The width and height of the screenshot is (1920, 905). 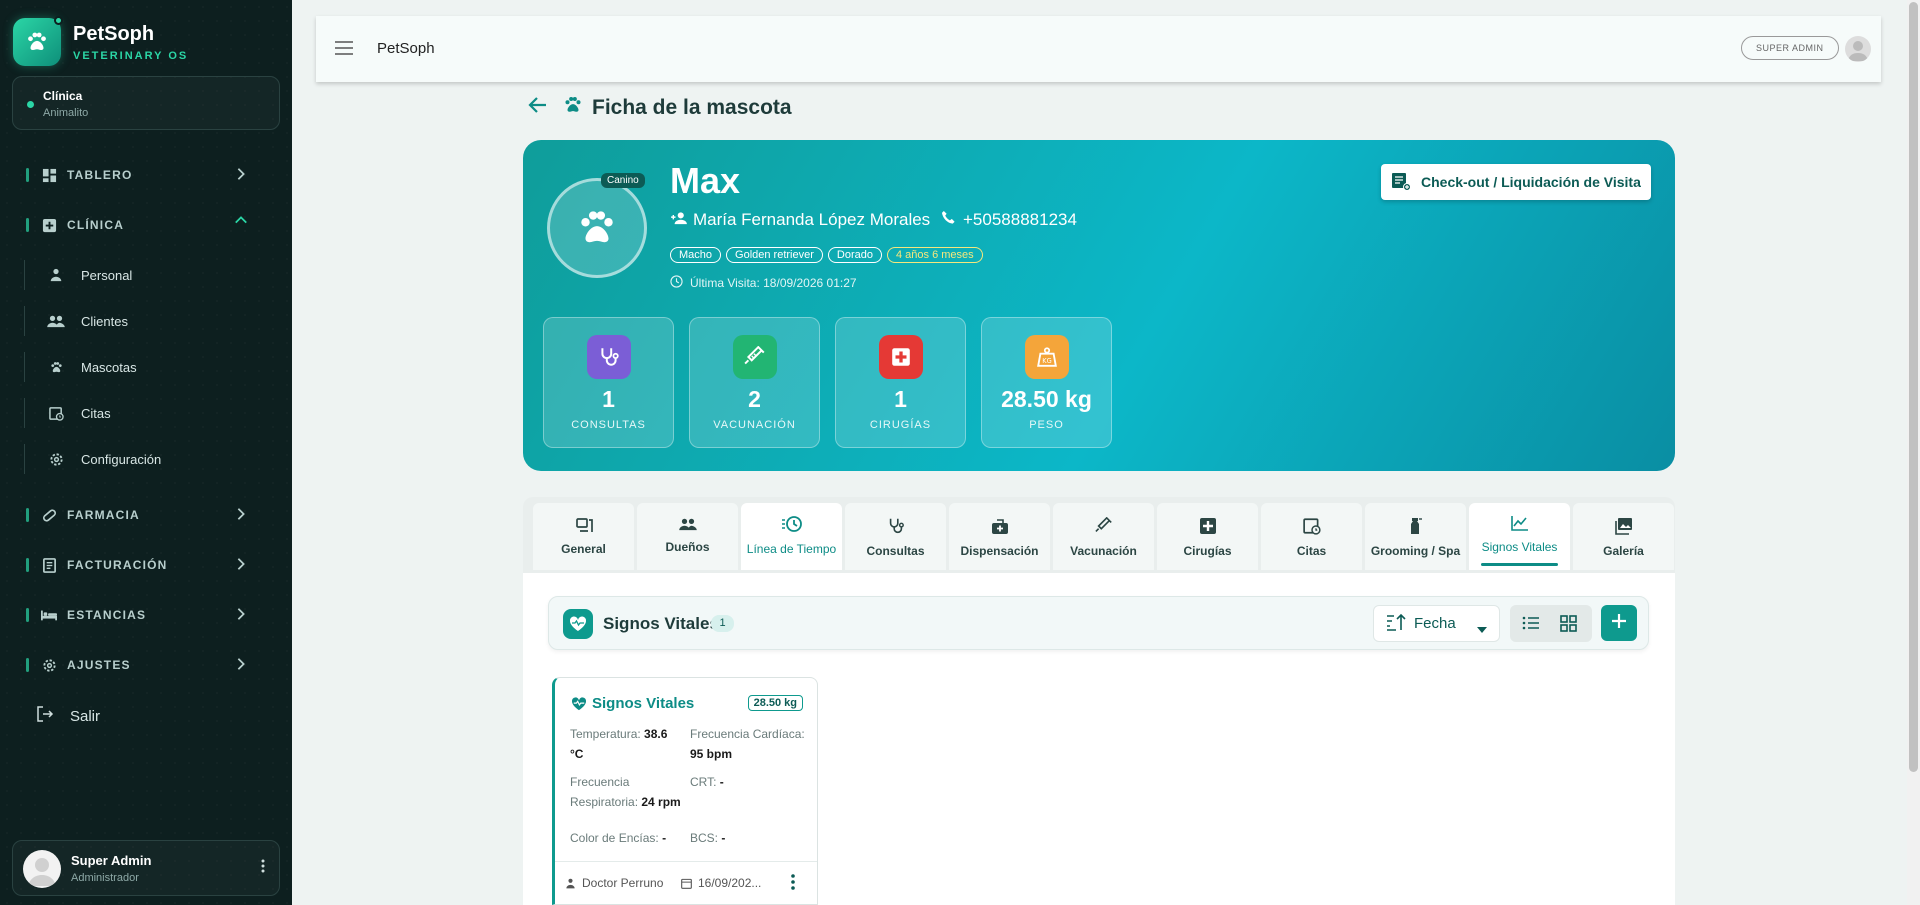 What do you see at coordinates (131, 55) in the screenshot?
I see `brand-subtitle: VETERINARY OS` at bounding box center [131, 55].